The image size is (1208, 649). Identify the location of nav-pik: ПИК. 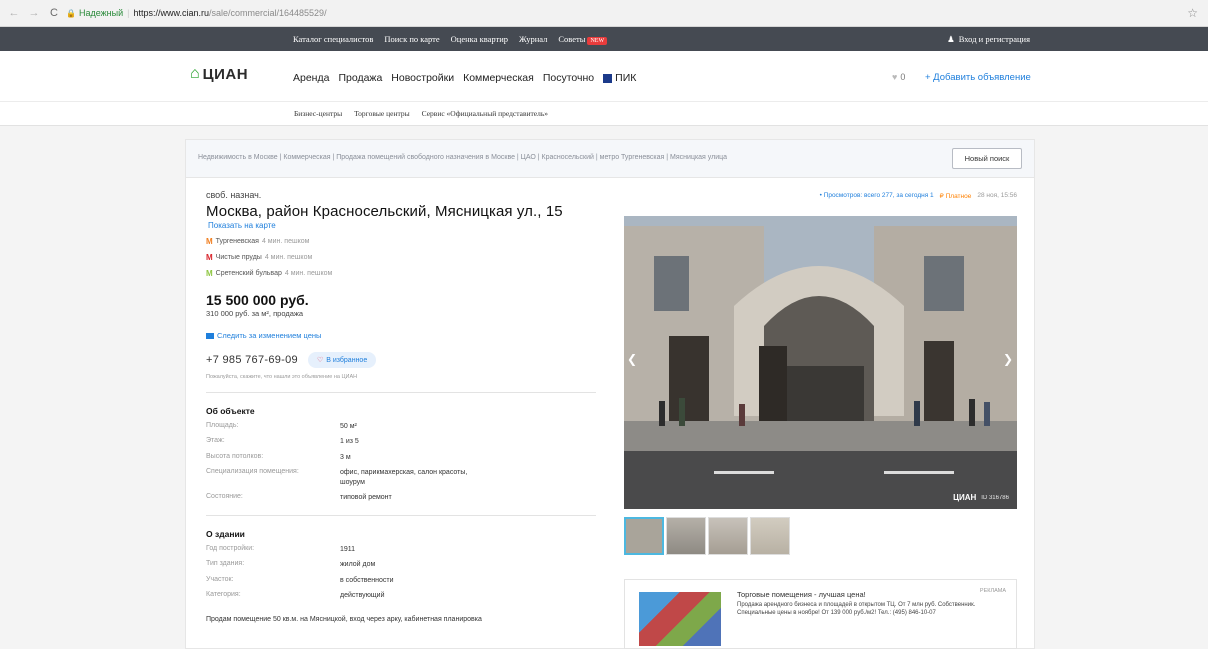
(619, 78).